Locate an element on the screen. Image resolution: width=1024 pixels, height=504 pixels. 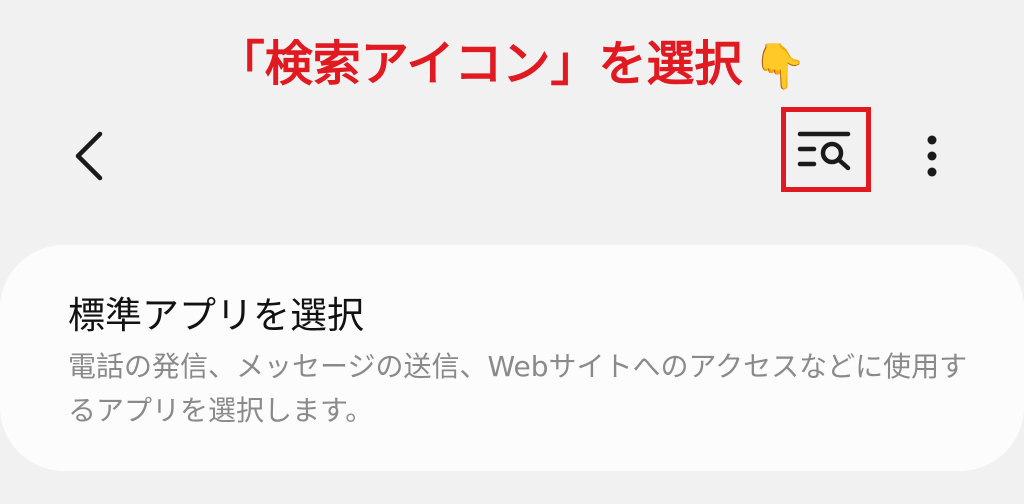
more-vertical-icon is located at coordinates (932, 156).